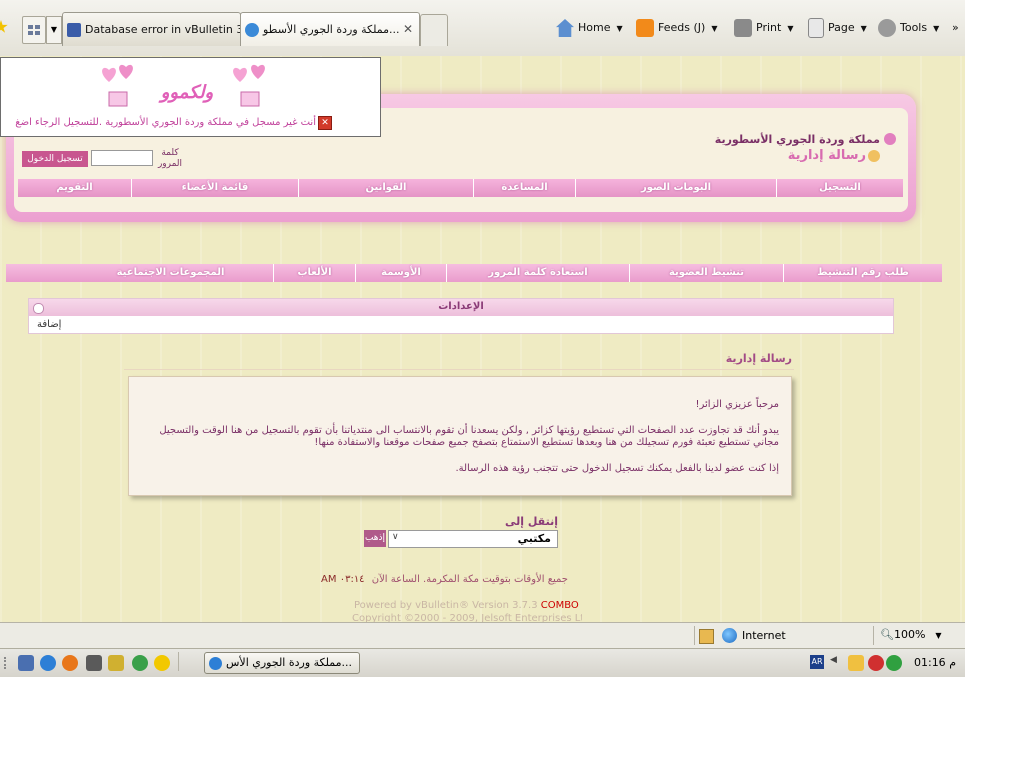 The height and width of the screenshot is (768, 1024). What do you see at coordinates (70, 663) in the screenshot?
I see `firefox-icon` at bounding box center [70, 663].